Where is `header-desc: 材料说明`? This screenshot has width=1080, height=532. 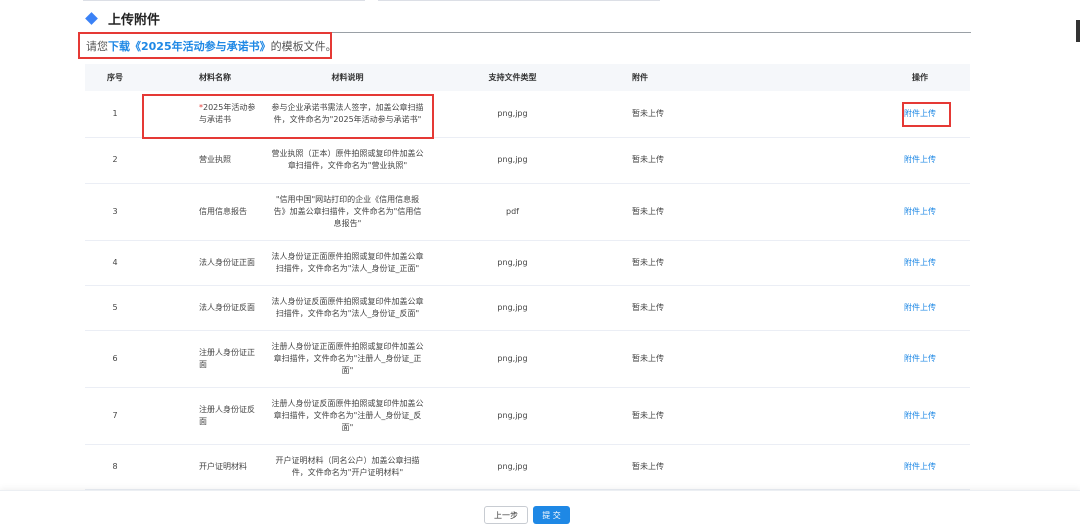
header-desc: 材料说明 is located at coordinates (347, 77).